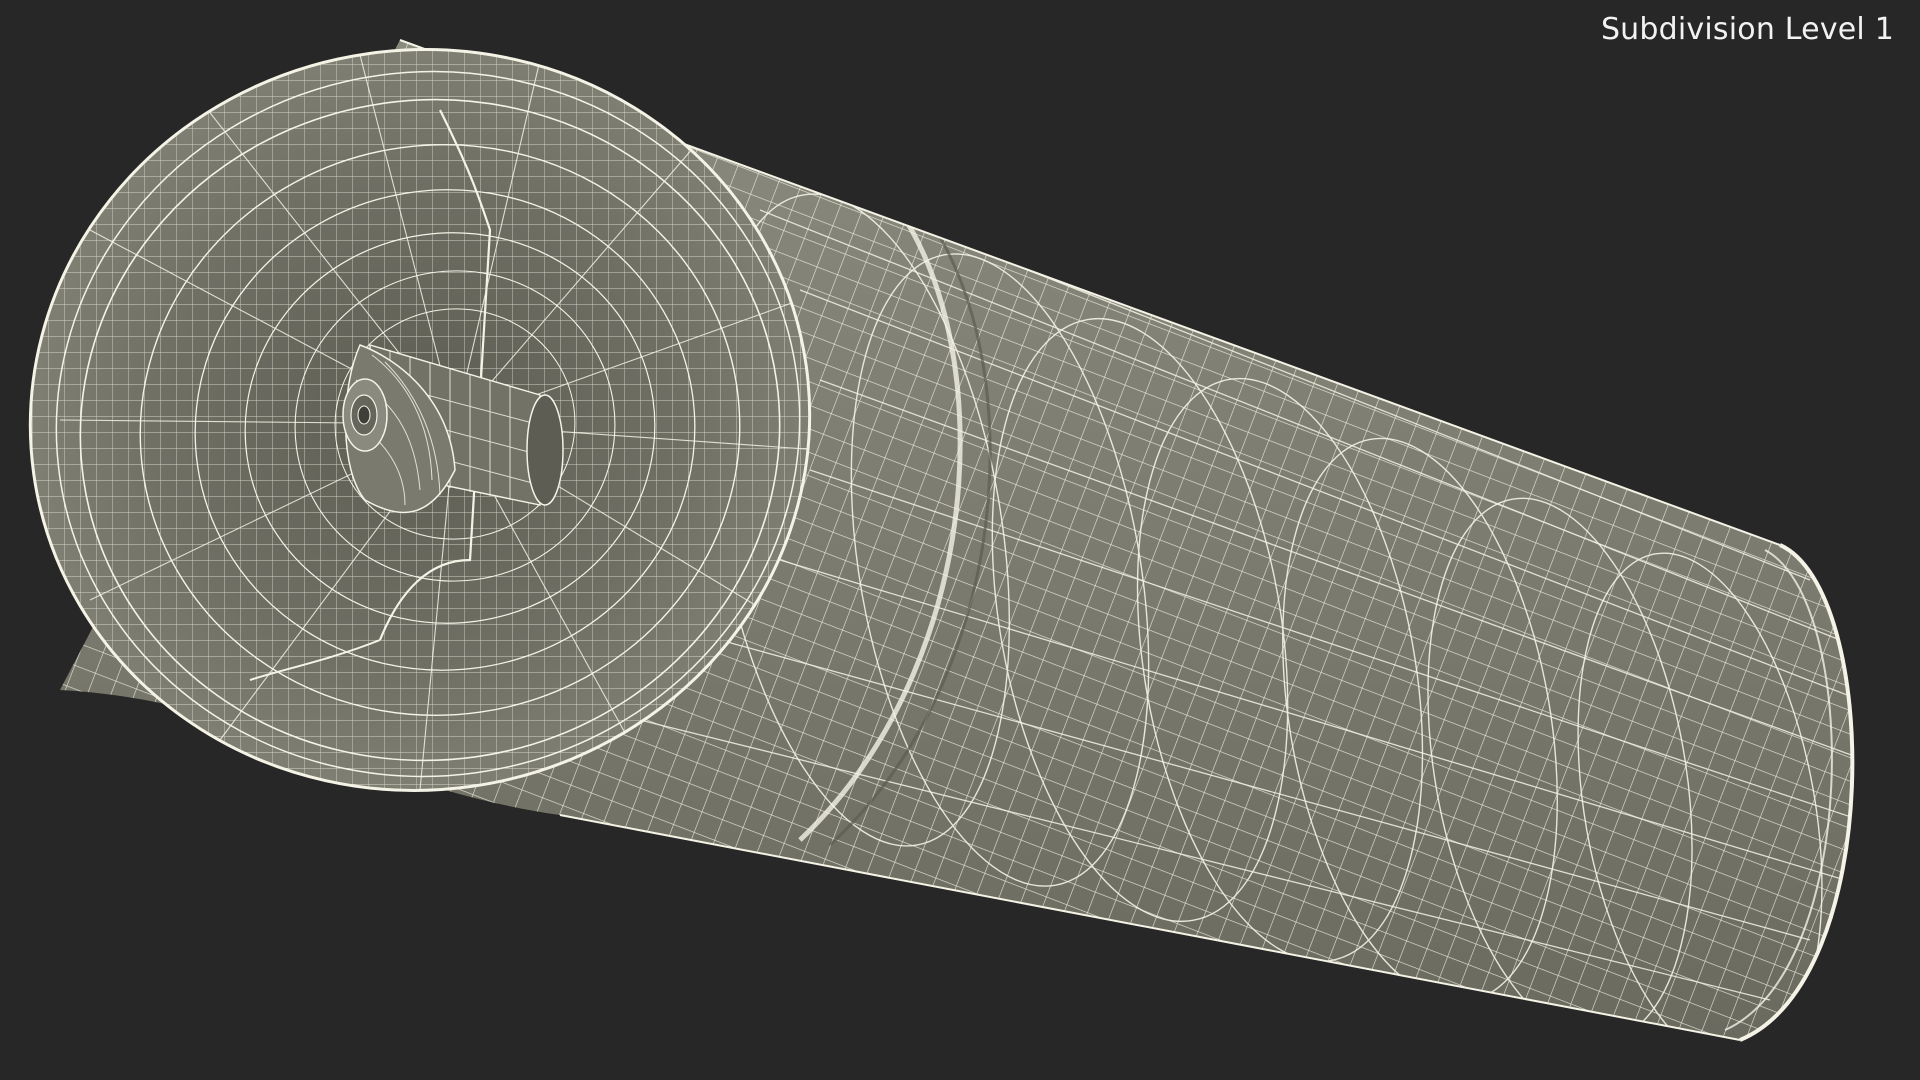  Describe the element at coordinates (1747, 29) in the screenshot. I see `subdivision-level-label: Subdivision Level 1` at that location.